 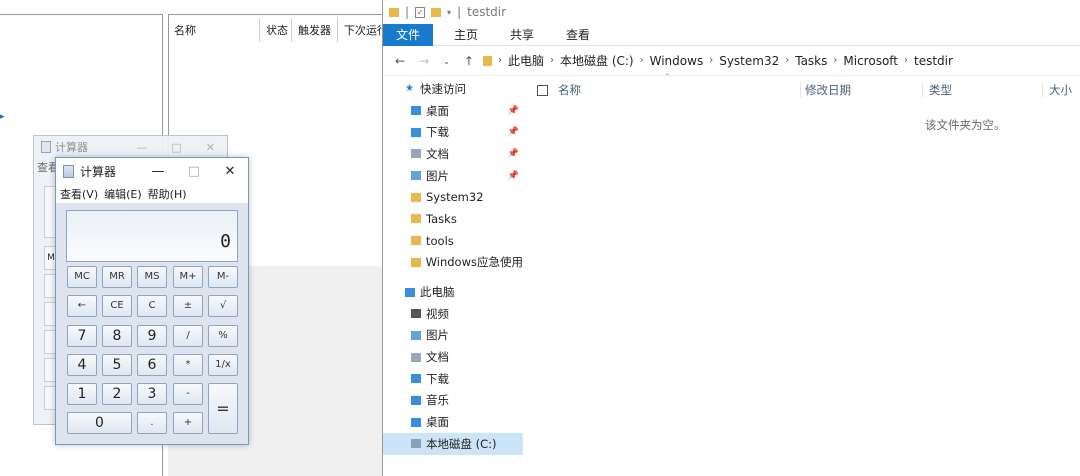 What do you see at coordinates (453, 111) in the screenshot?
I see `nav-item: 桌面 📌` at bounding box center [453, 111].